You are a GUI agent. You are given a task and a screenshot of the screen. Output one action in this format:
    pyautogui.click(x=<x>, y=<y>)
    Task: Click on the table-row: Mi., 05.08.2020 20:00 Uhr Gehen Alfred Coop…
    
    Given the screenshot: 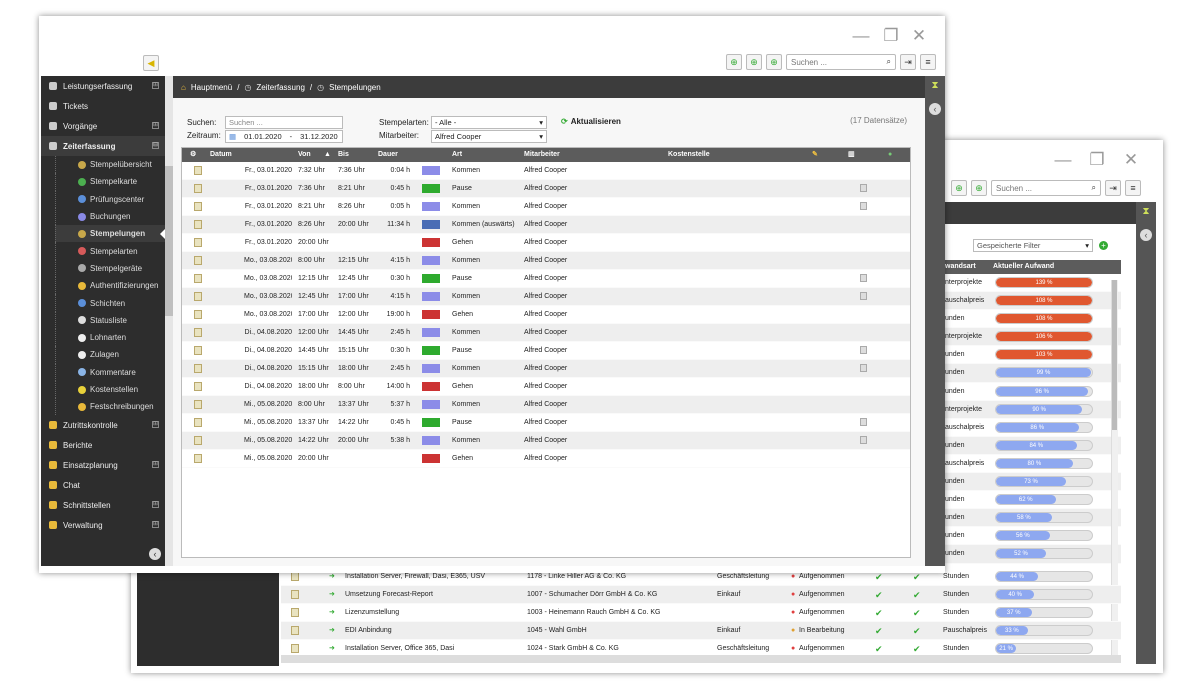 What is the action you would take?
    pyautogui.click(x=546, y=459)
    